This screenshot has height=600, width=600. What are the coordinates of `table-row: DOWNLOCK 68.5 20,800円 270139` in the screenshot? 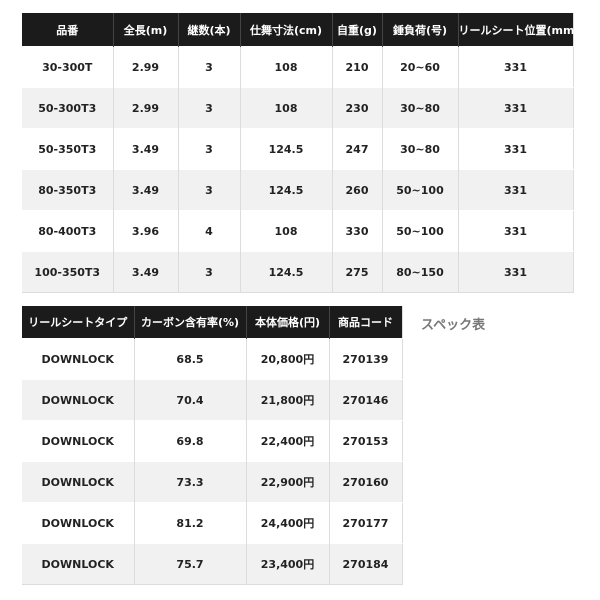 It's located at (212, 359).